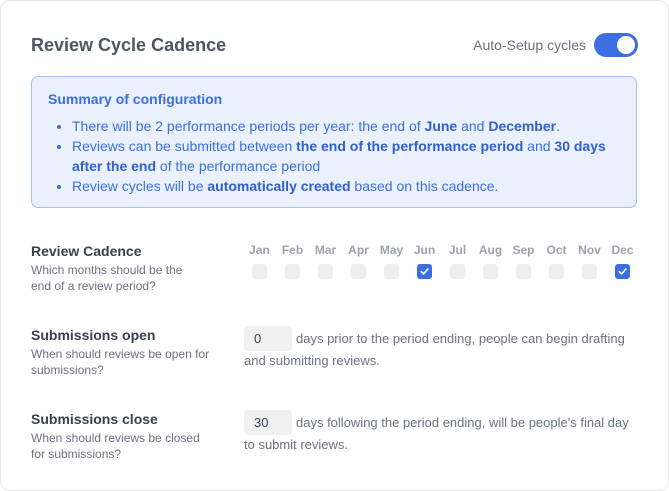 The width and height of the screenshot is (669, 491). Describe the element at coordinates (292, 261) in the screenshot. I see `month-feb: Feb` at that location.